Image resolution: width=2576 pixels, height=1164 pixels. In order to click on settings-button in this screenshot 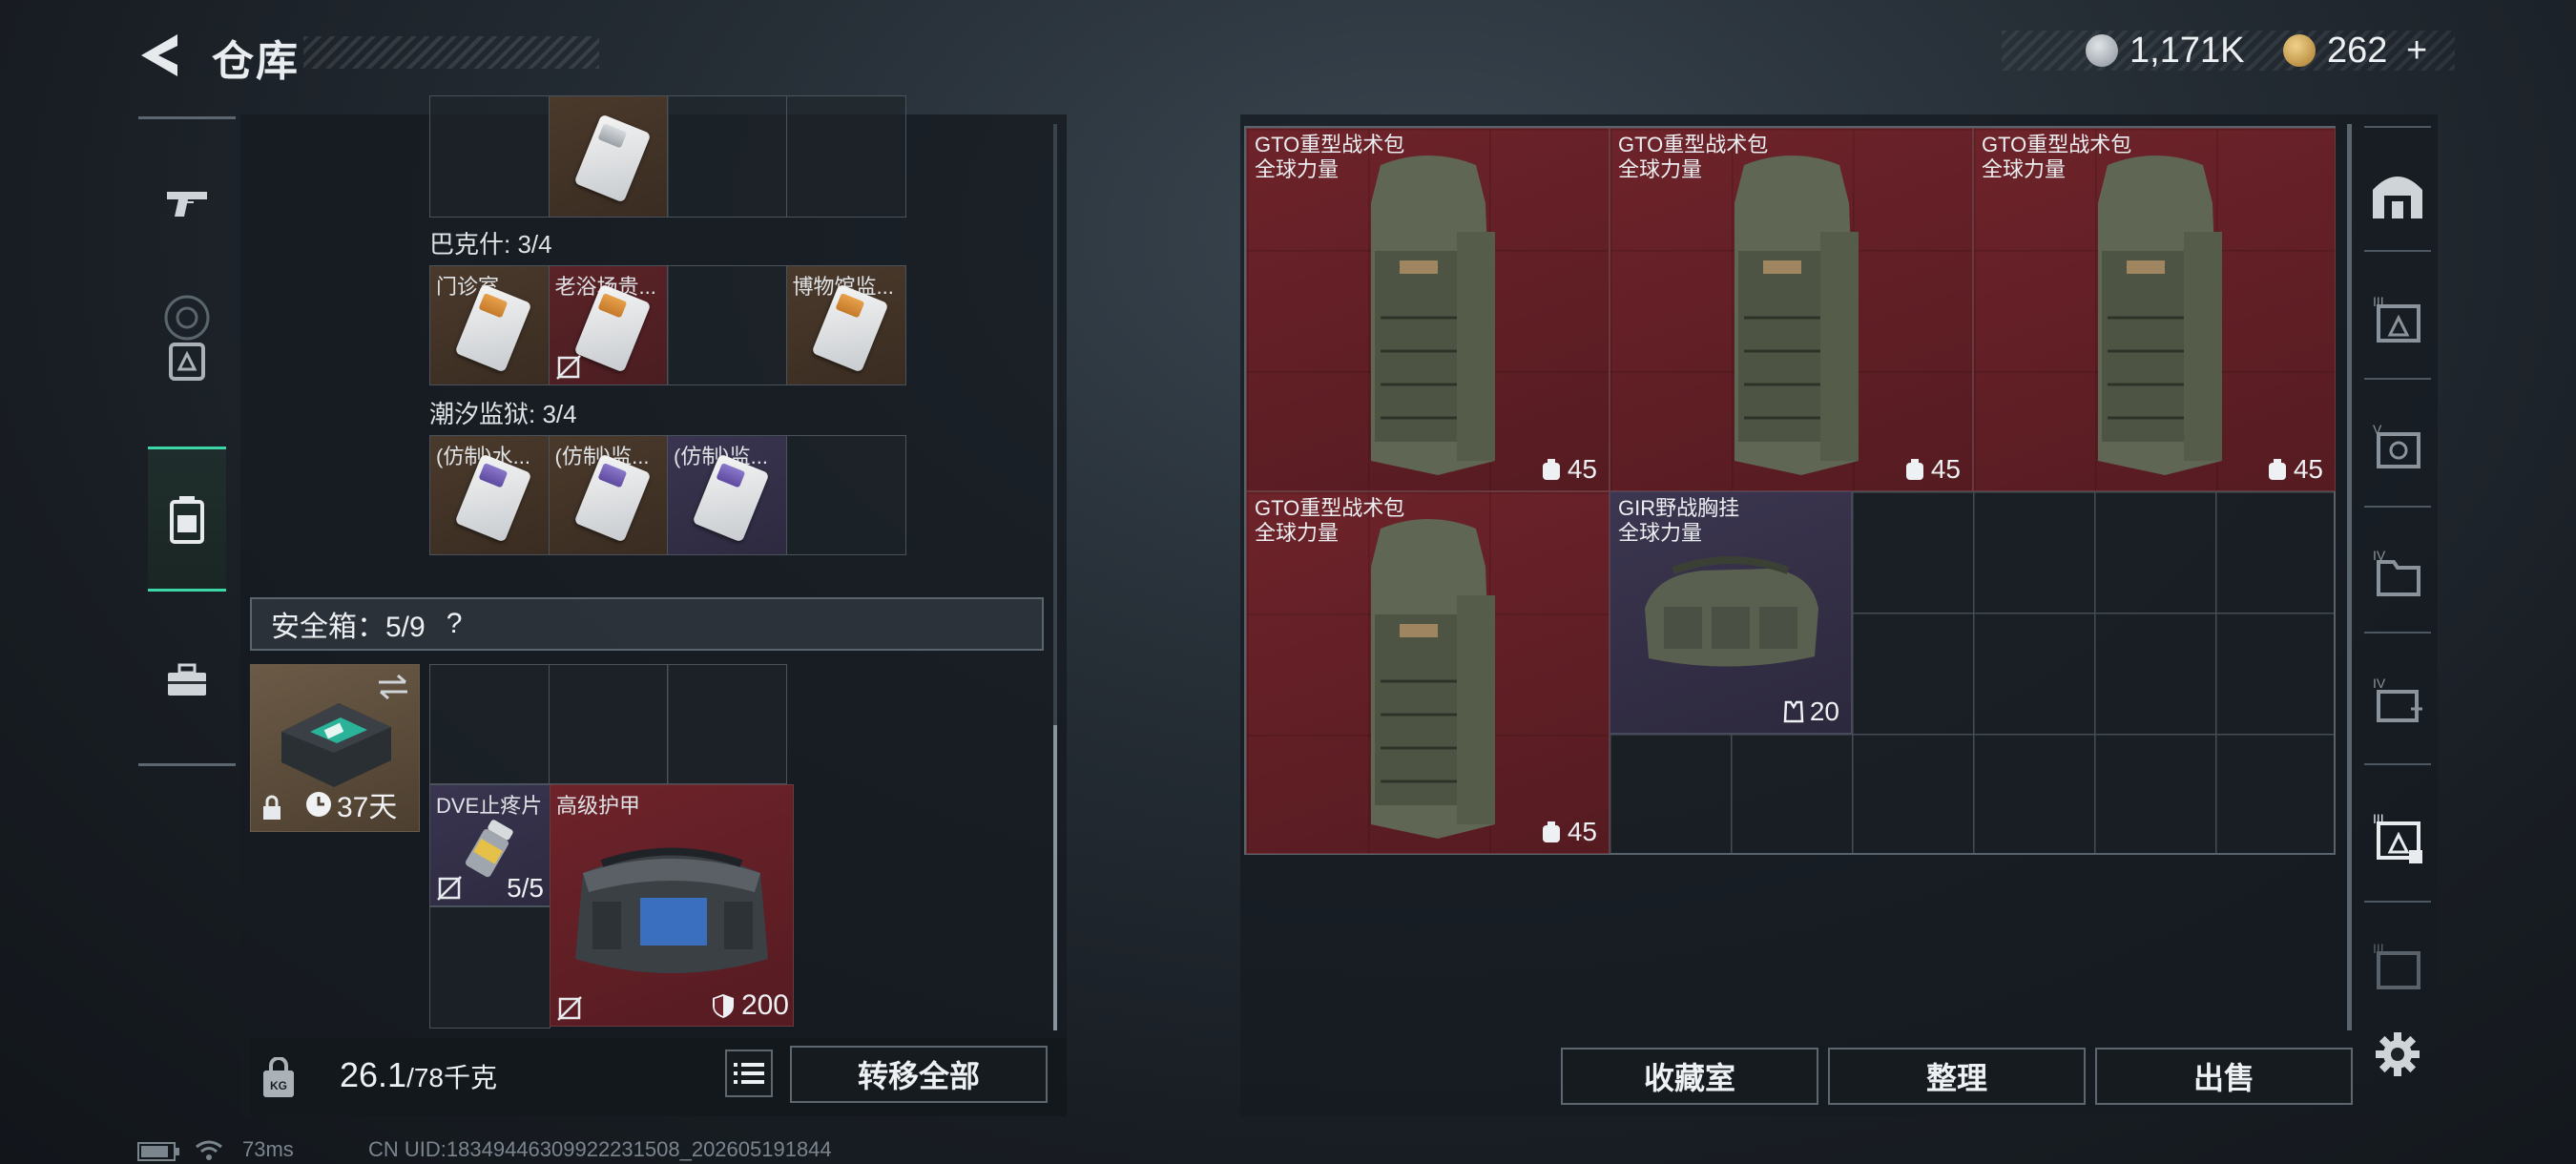, I will do `click(2397, 1055)`.